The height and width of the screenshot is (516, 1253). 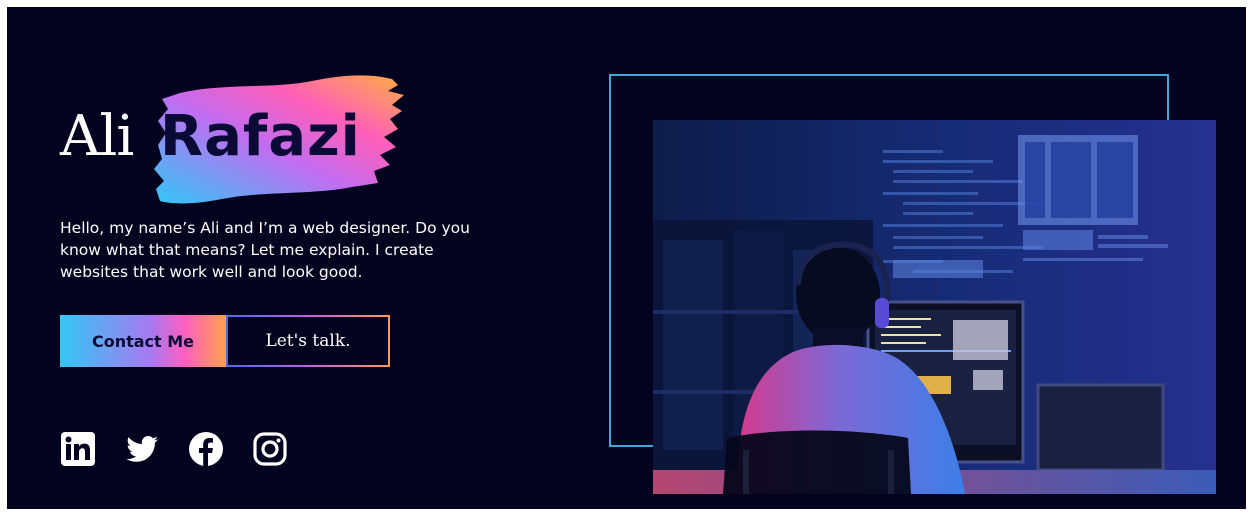 I want to click on hero-name: Ali Rafazi, so click(x=240, y=145).